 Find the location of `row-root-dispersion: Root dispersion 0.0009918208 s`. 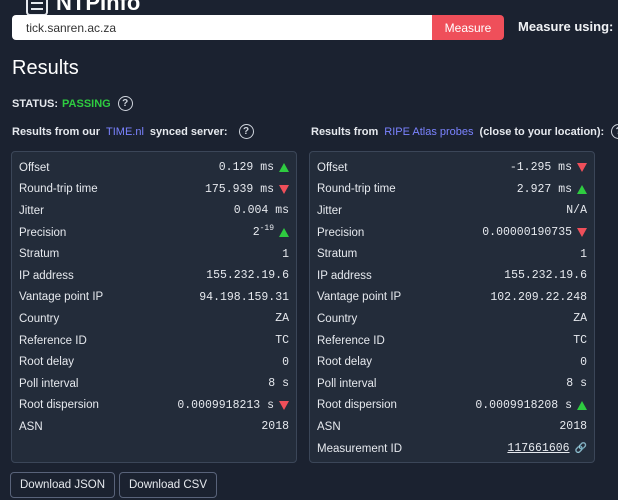

row-root-dispersion: Root dispersion 0.0009918208 s is located at coordinates (452, 406).